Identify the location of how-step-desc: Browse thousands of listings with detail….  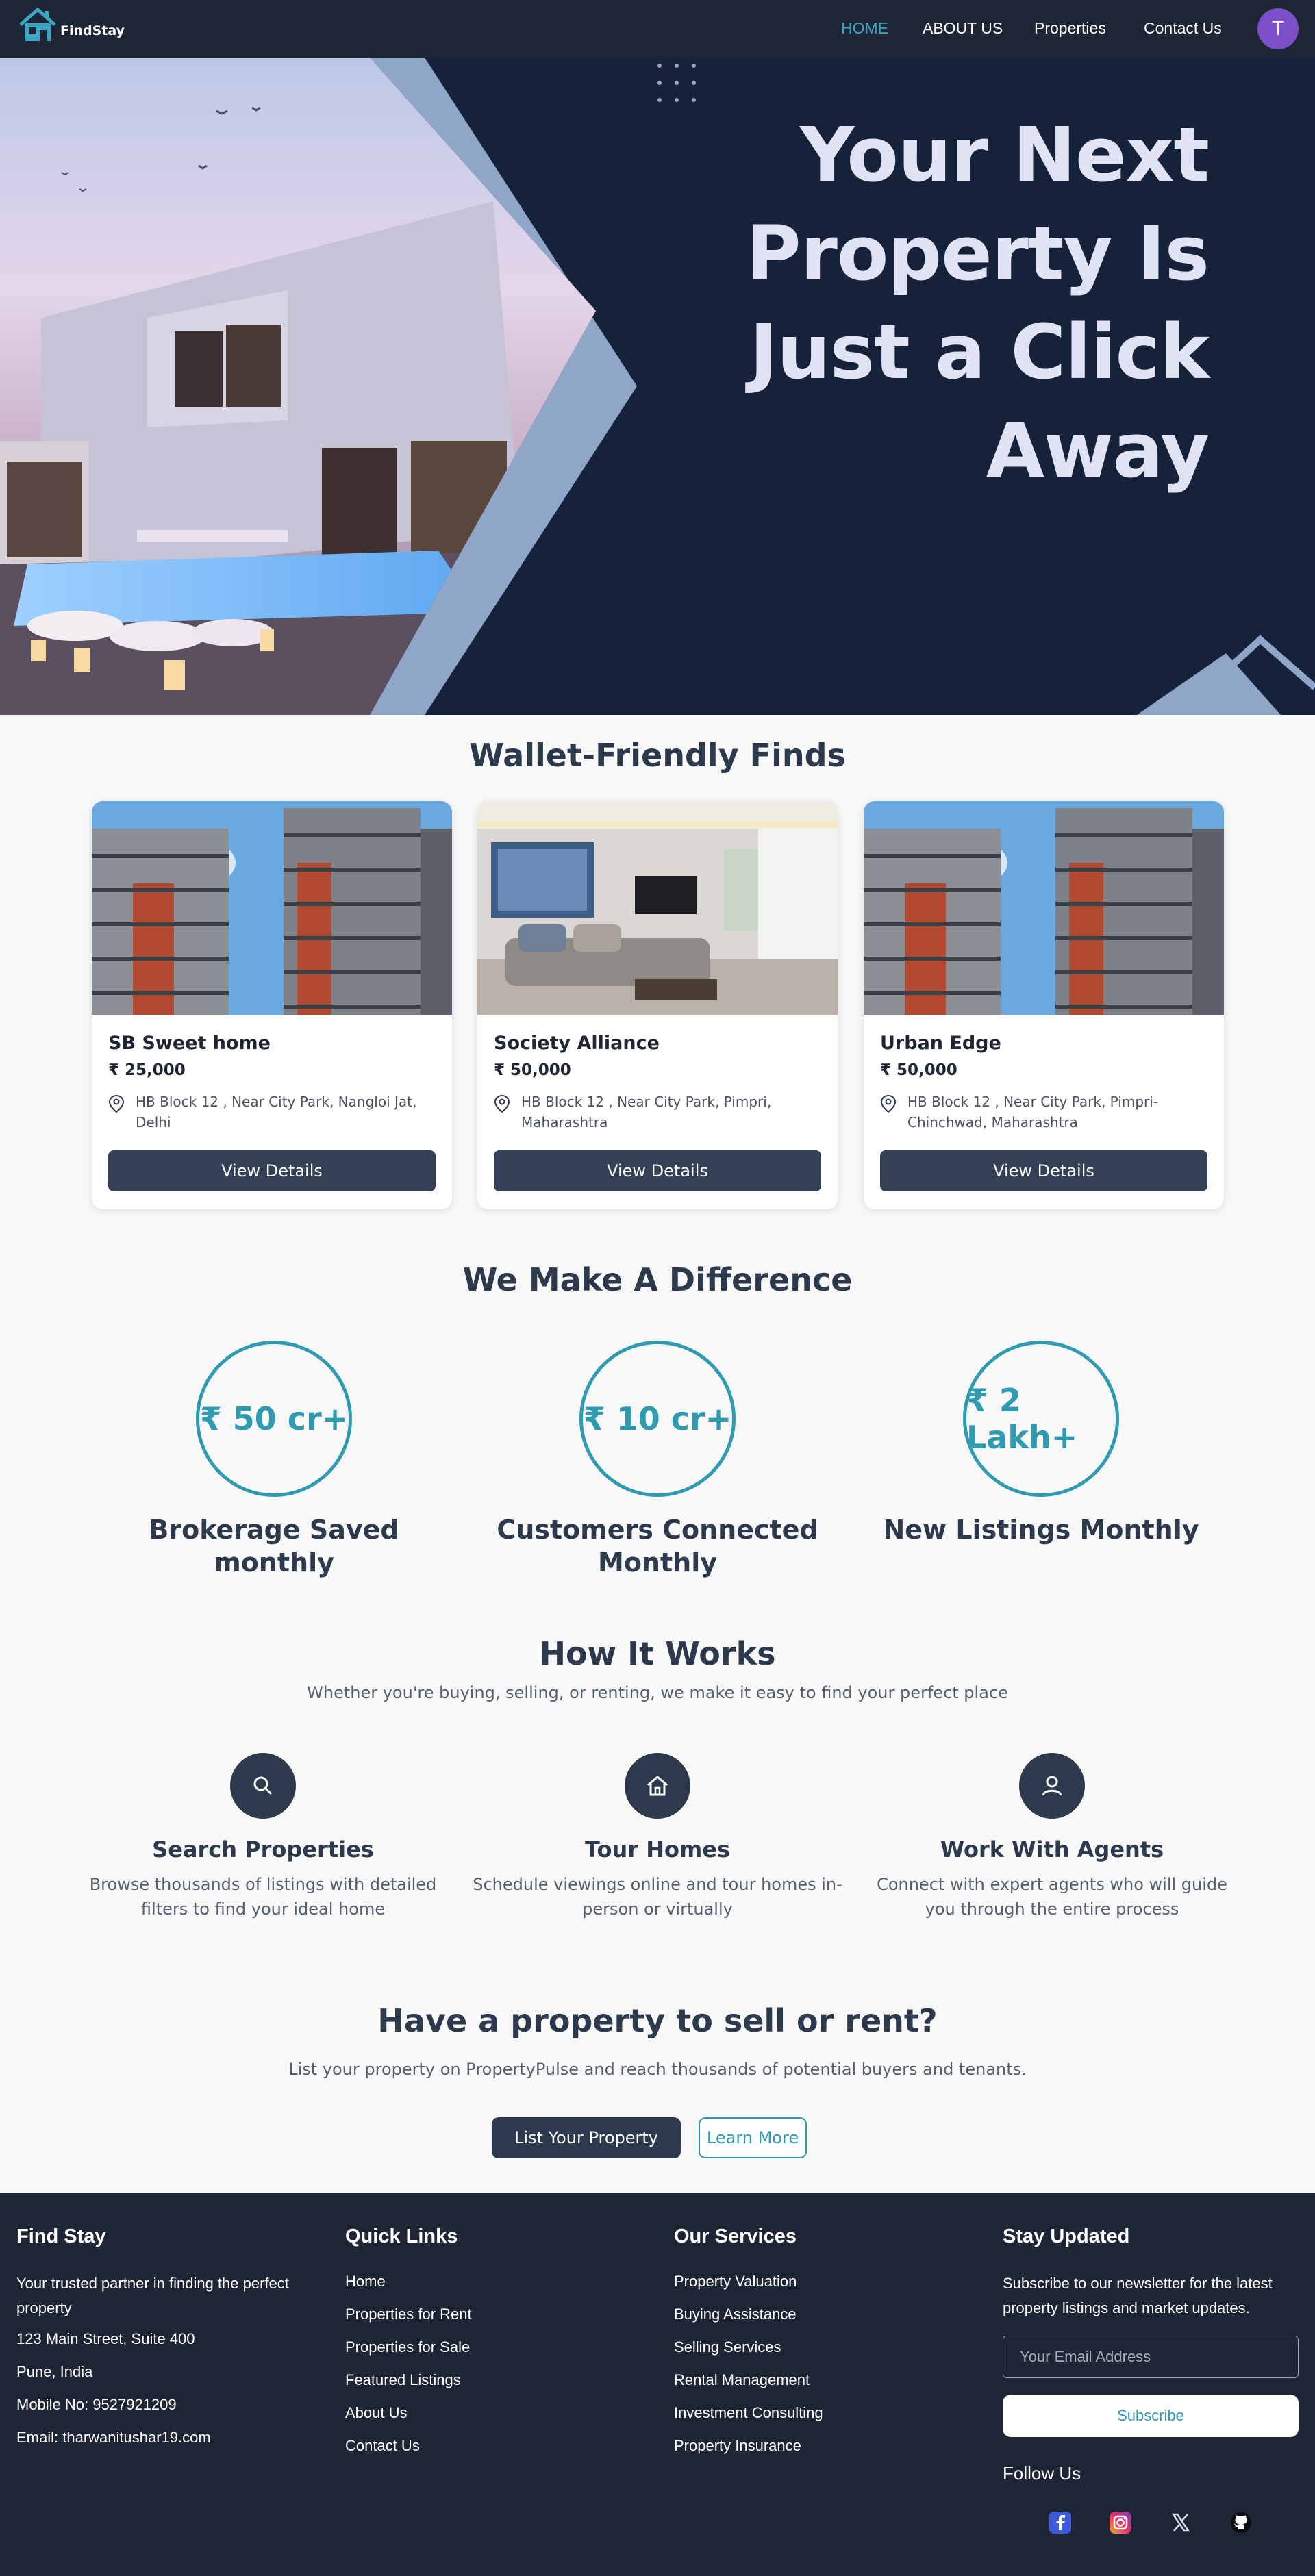
(263, 1897).